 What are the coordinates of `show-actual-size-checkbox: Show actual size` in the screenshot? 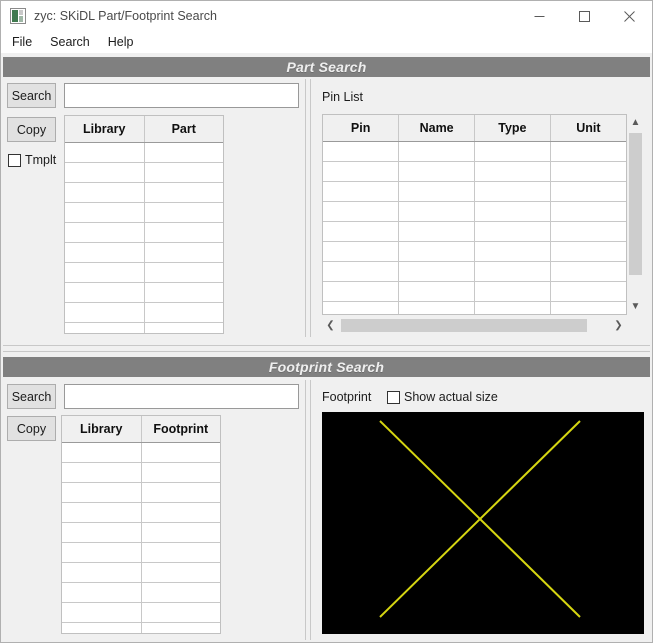 It's located at (442, 397).